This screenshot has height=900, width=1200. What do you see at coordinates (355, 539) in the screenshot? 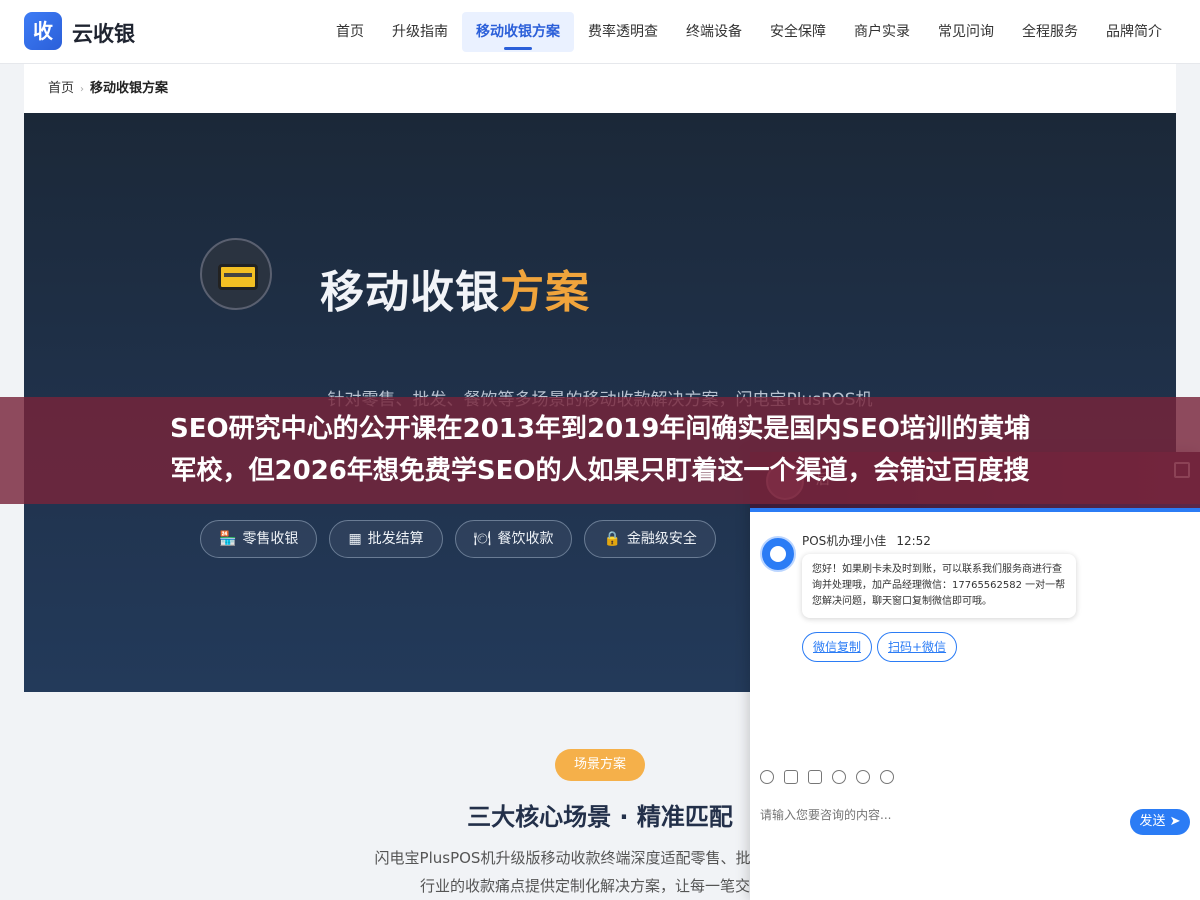
I see `grid-icon: ▦` at bounding box center [355, 539].